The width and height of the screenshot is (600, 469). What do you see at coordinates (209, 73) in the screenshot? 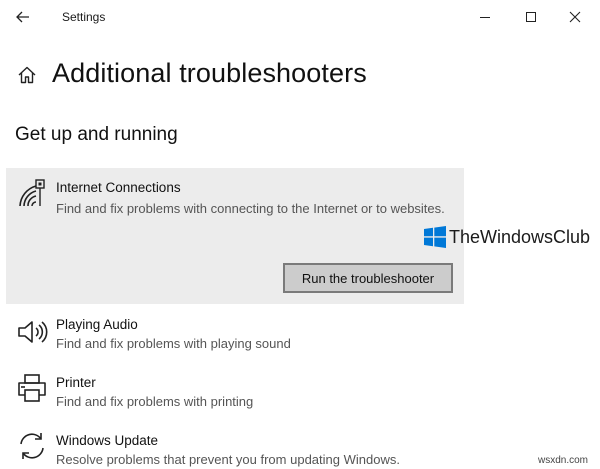
I see `page-title: Additional troubleshooters` at bounding box center [209, 73].